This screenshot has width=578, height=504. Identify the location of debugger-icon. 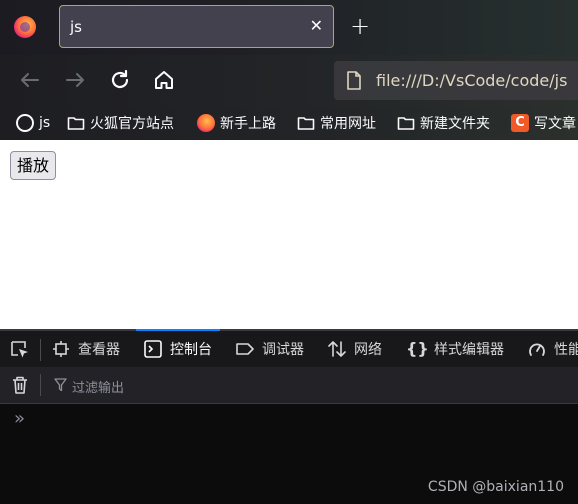
(245, 349).